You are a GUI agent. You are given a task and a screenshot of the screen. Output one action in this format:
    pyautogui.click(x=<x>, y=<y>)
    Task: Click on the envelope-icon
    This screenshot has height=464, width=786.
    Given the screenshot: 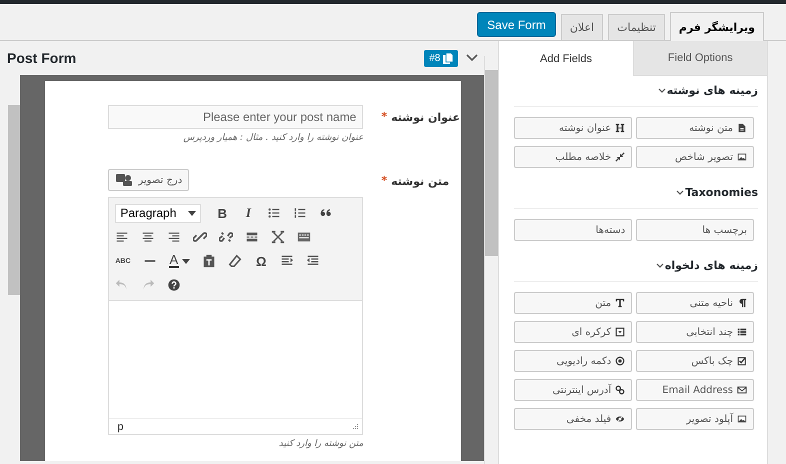 What is the action you would take?
    pyautogui.click(x=742, y=390)
    